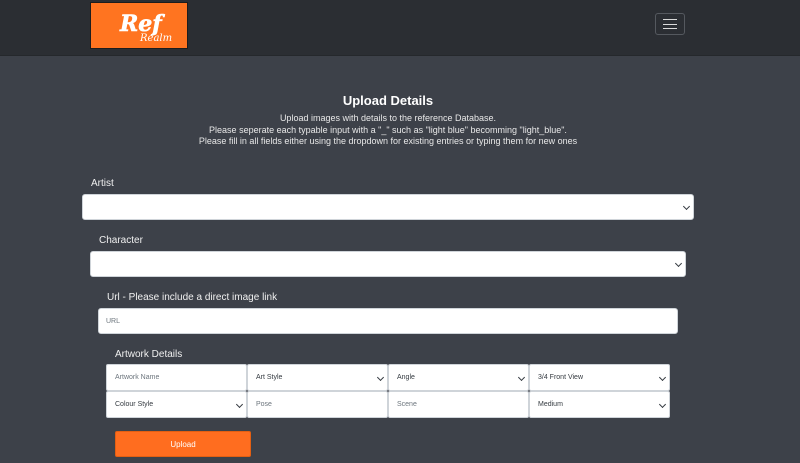 This screenshot has width=800, height=463. What do you see at coordinates (176, 377) in the screenshot?
I see `artwork-name-input: Artwork Name` at bounding box center [176, 377].